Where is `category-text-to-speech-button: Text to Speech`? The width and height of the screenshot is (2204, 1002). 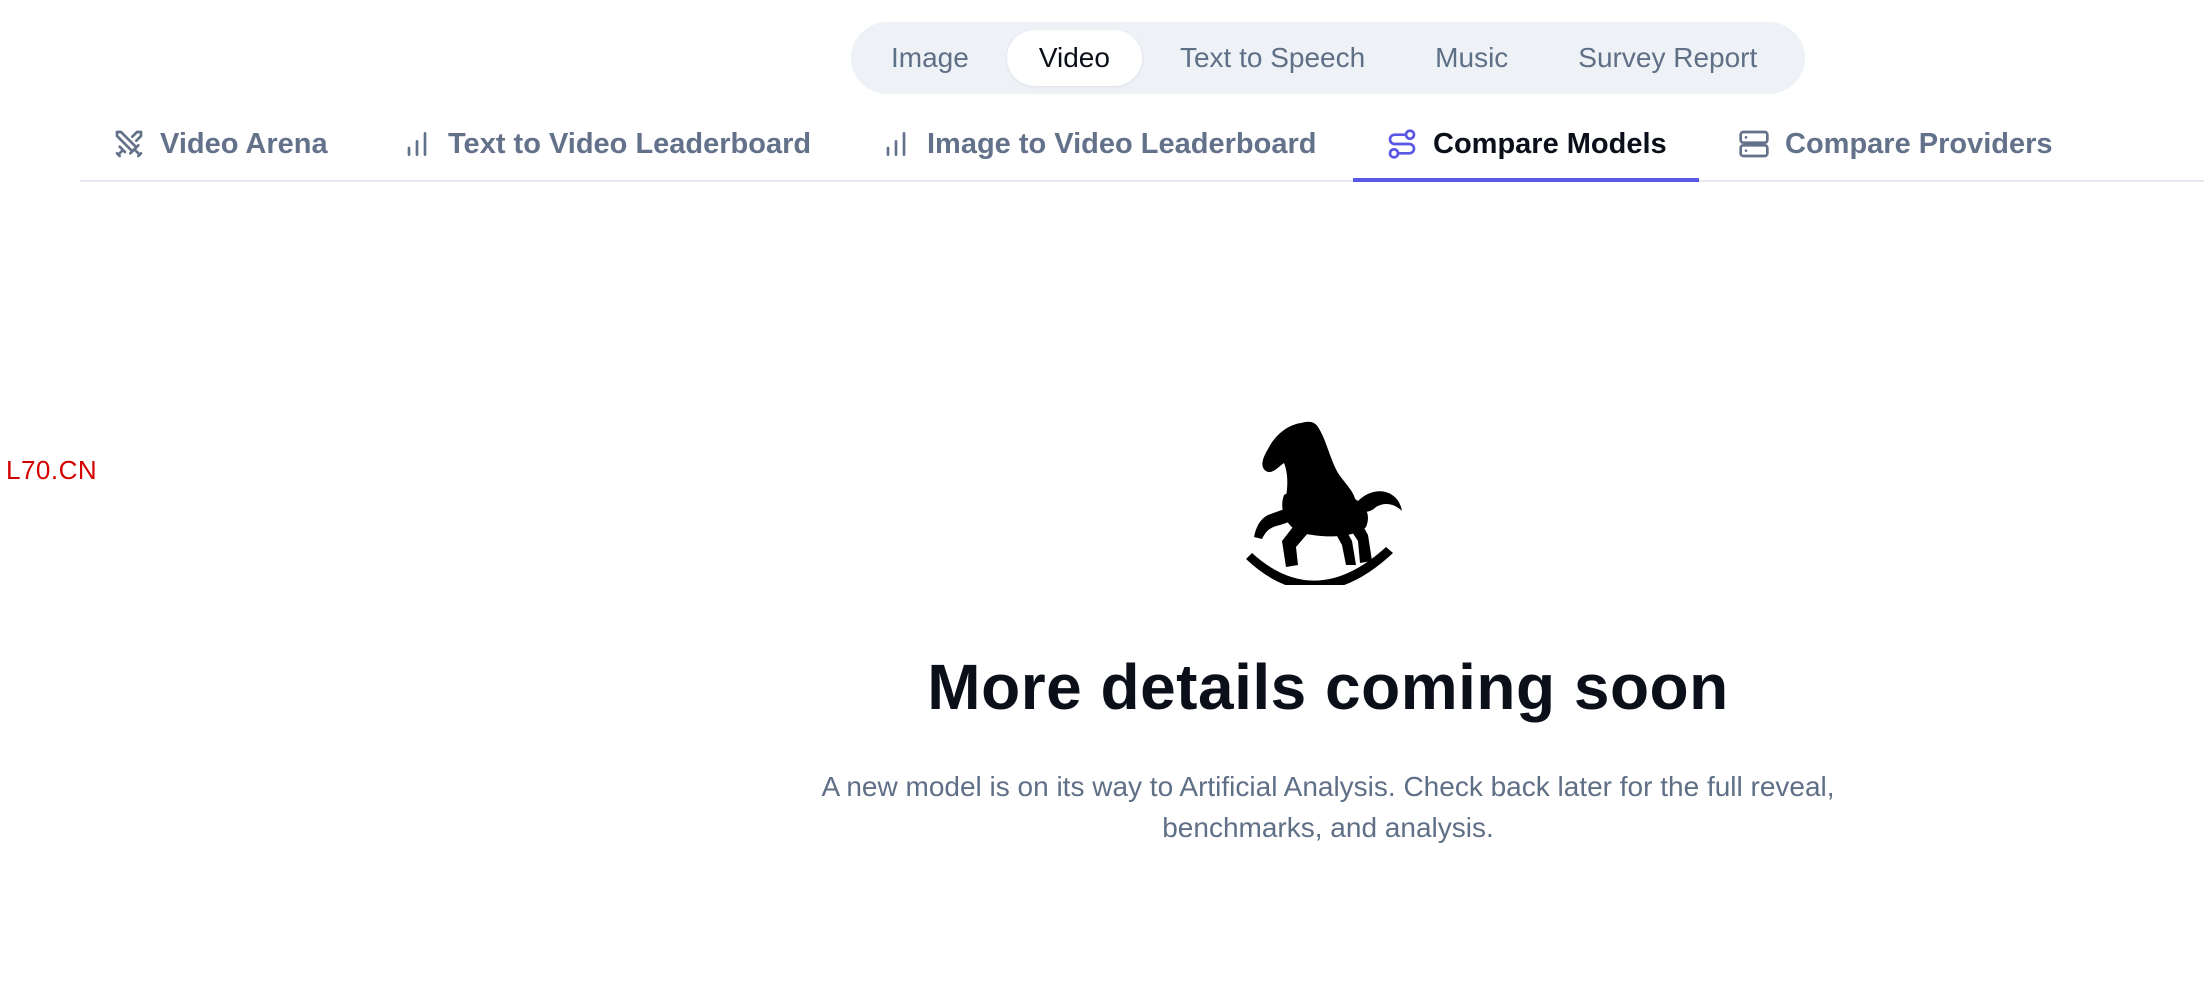
category-text-to-speech-button: Text to Speech is located at coordinates (1272, 58).